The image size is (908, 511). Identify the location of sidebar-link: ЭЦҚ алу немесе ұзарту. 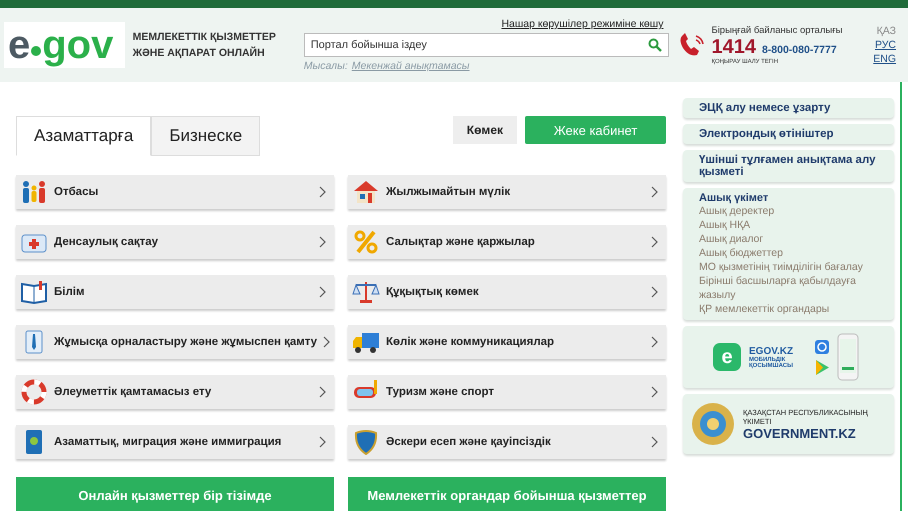
(788, 108).